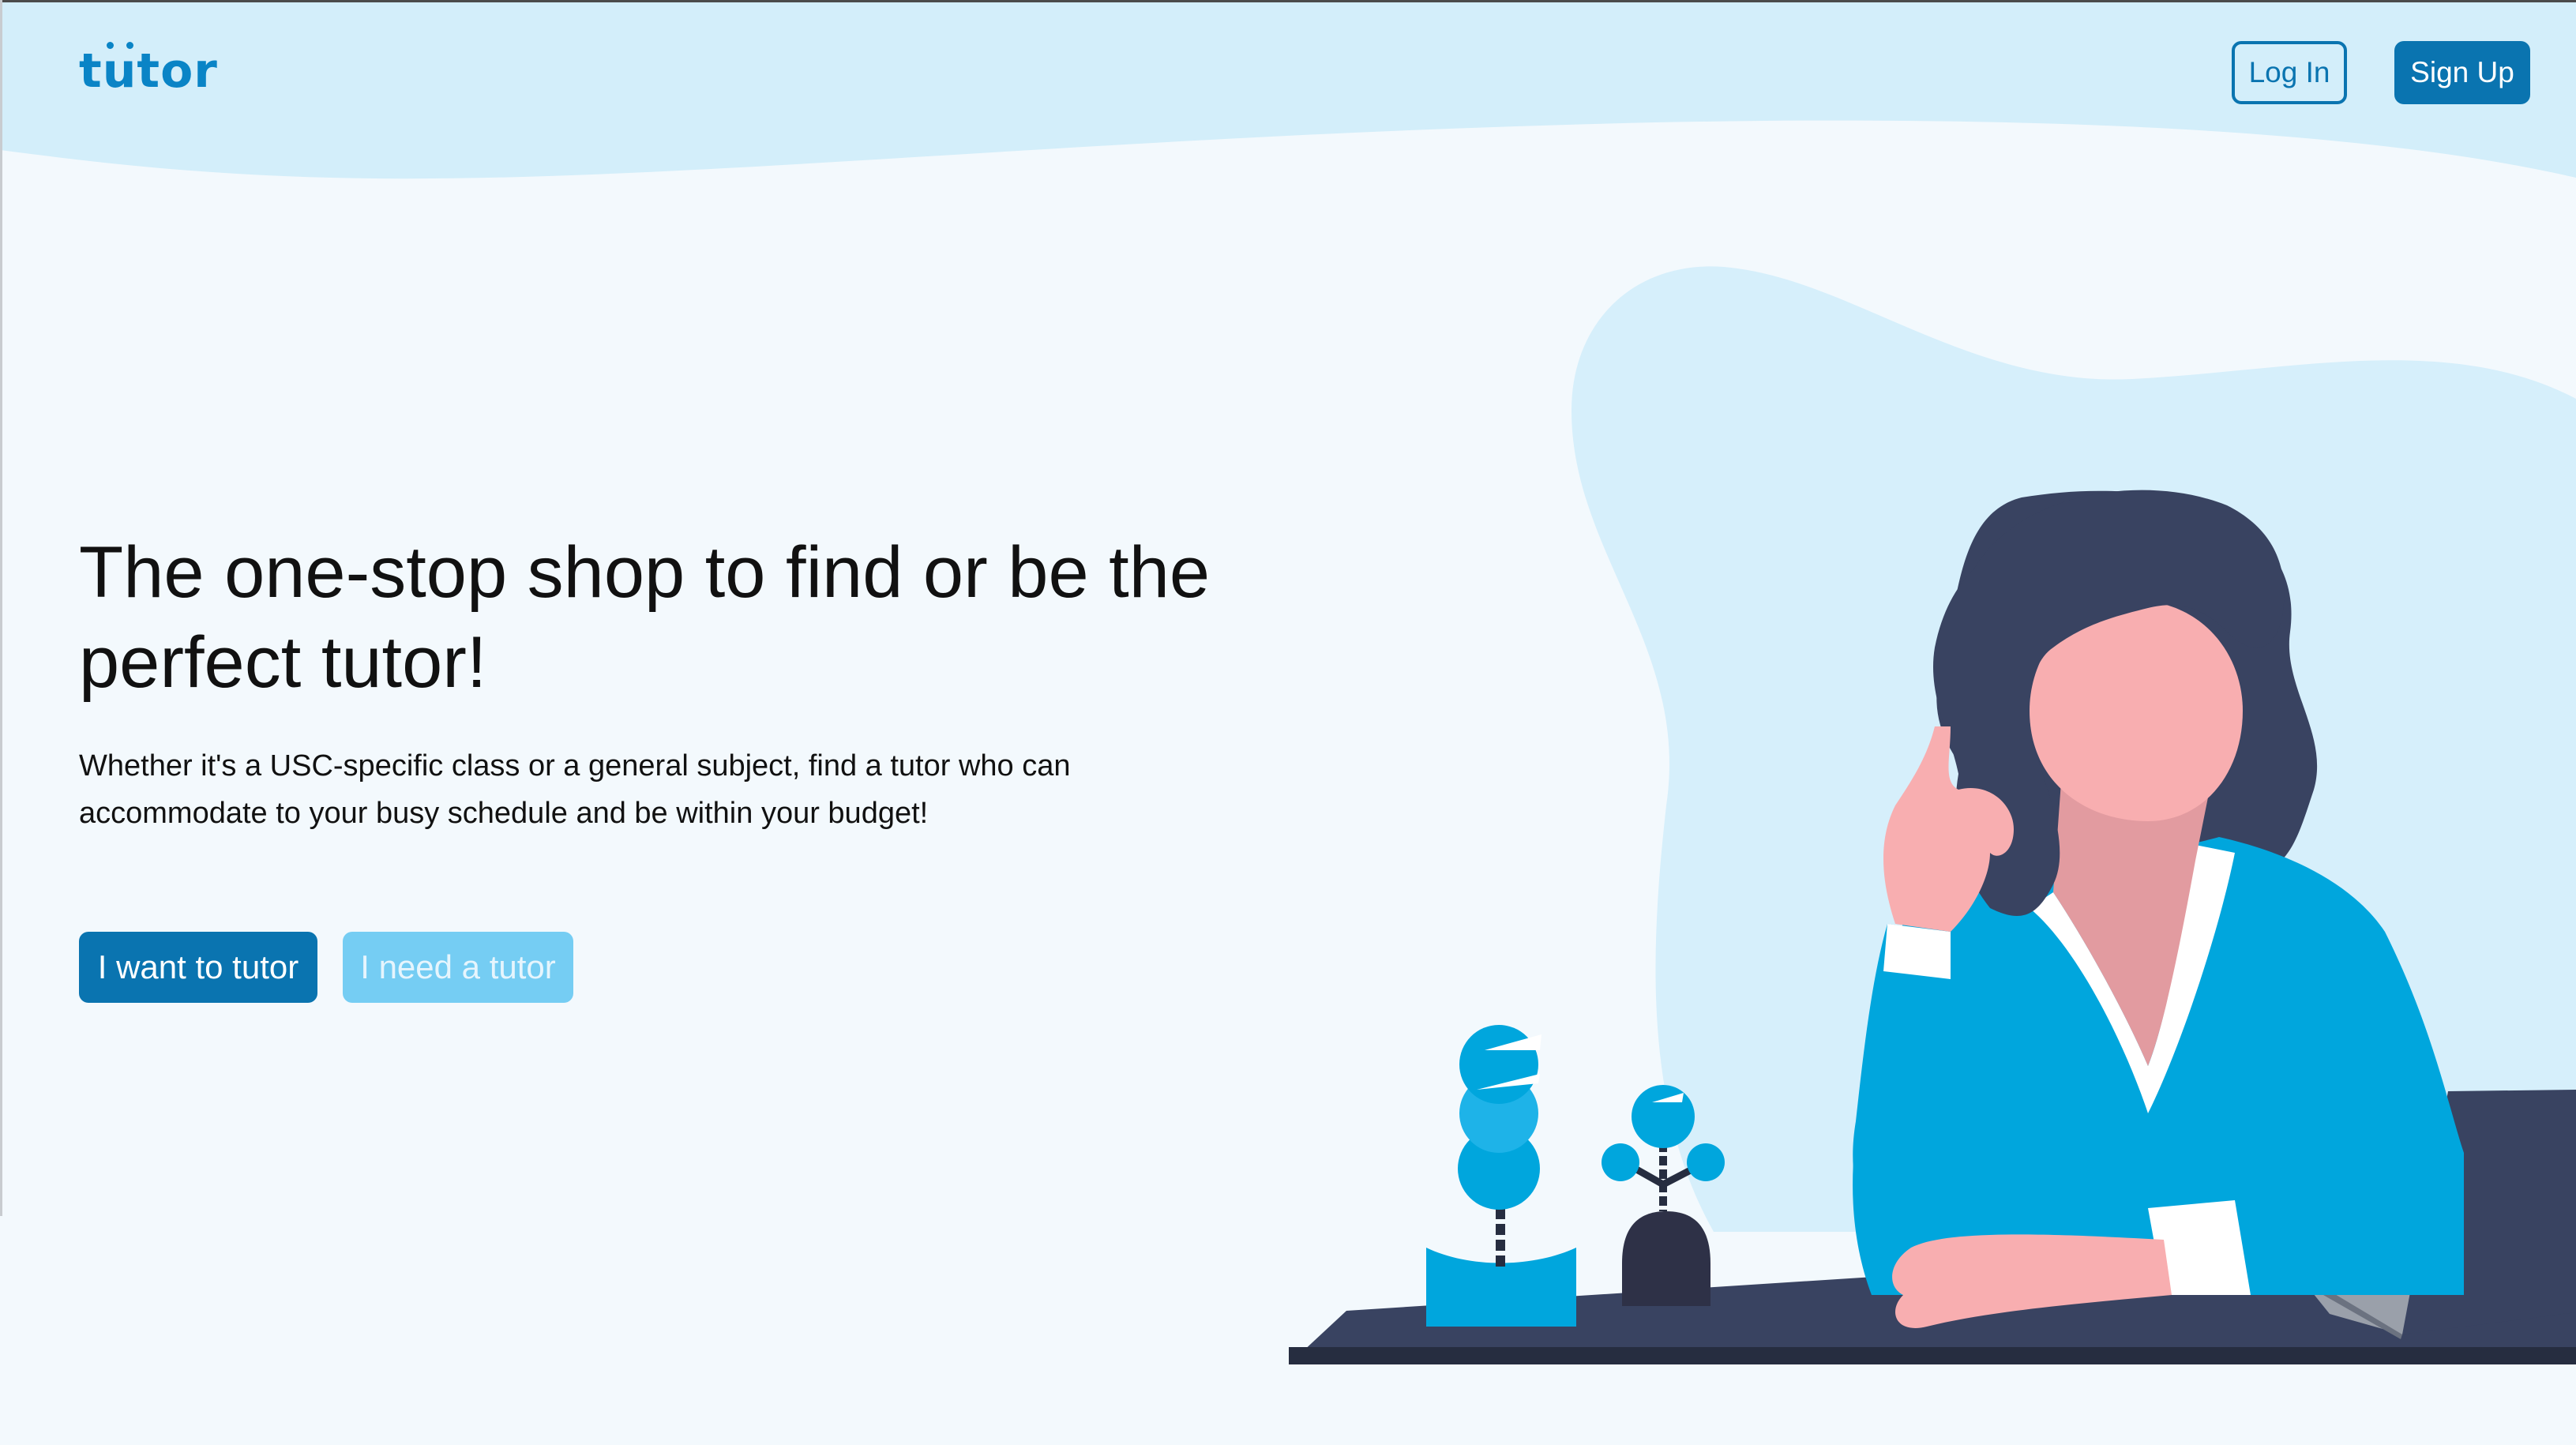  Describe the element at coordinates (2158, 909) in the screenshot. I see `woman-figure` at that location.